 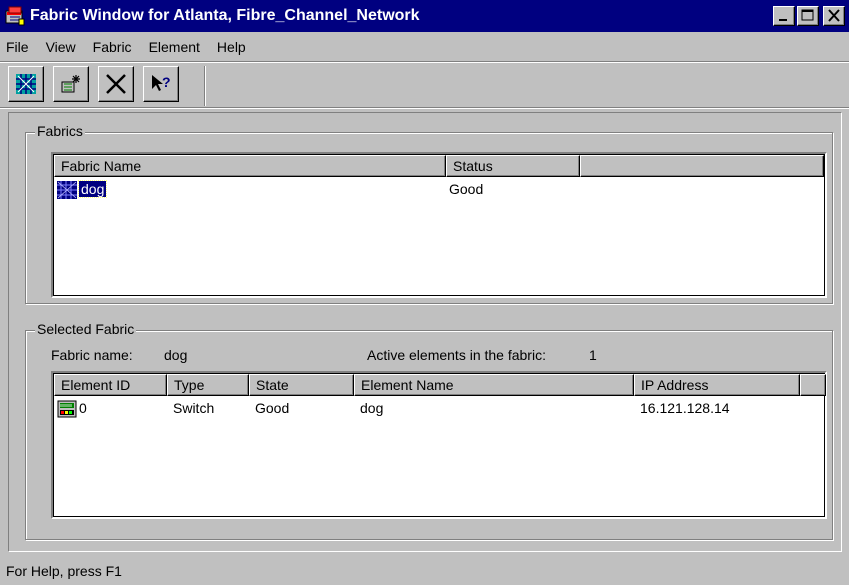 I want to click on fabric-icon, so click(x=26, y=84).